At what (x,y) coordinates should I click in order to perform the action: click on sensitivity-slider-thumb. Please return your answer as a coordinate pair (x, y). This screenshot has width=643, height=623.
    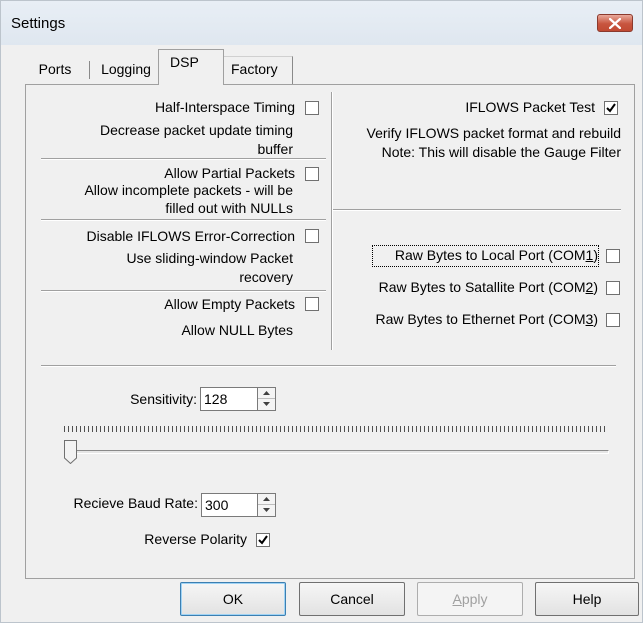
    Looking at the image, I should click on (70, 452).